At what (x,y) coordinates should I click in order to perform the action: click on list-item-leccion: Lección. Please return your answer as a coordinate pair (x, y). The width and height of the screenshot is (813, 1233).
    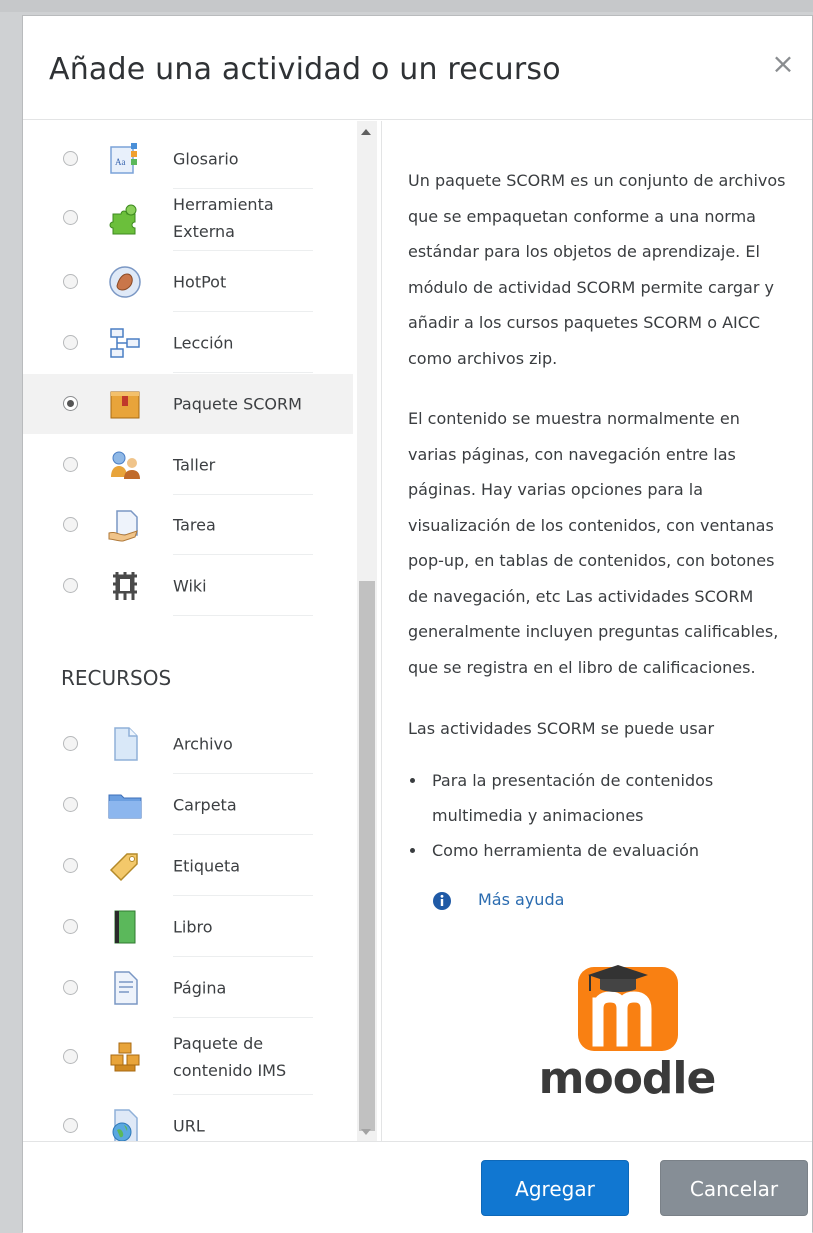
    Looking at the image, I should click on (188, 343).